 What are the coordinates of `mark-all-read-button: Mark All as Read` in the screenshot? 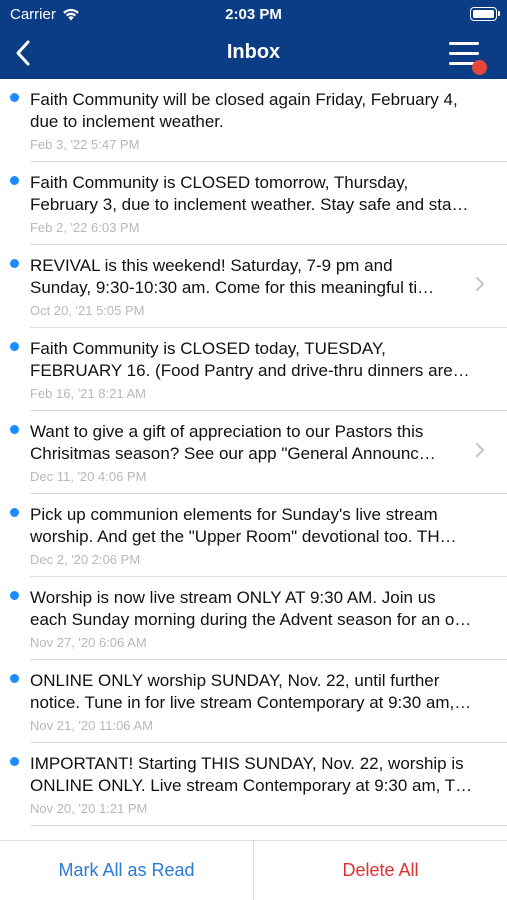 It's located at (127, 870).